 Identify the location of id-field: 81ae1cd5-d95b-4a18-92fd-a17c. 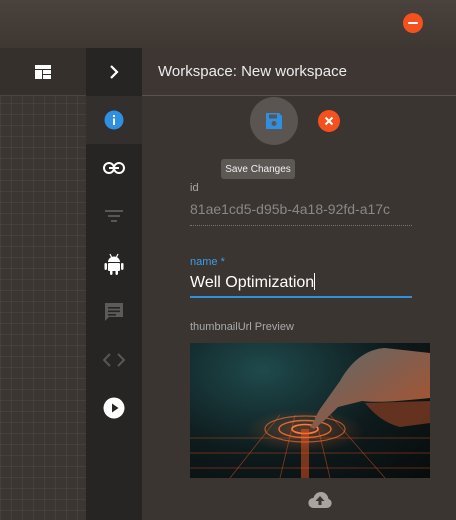
(290, 209).